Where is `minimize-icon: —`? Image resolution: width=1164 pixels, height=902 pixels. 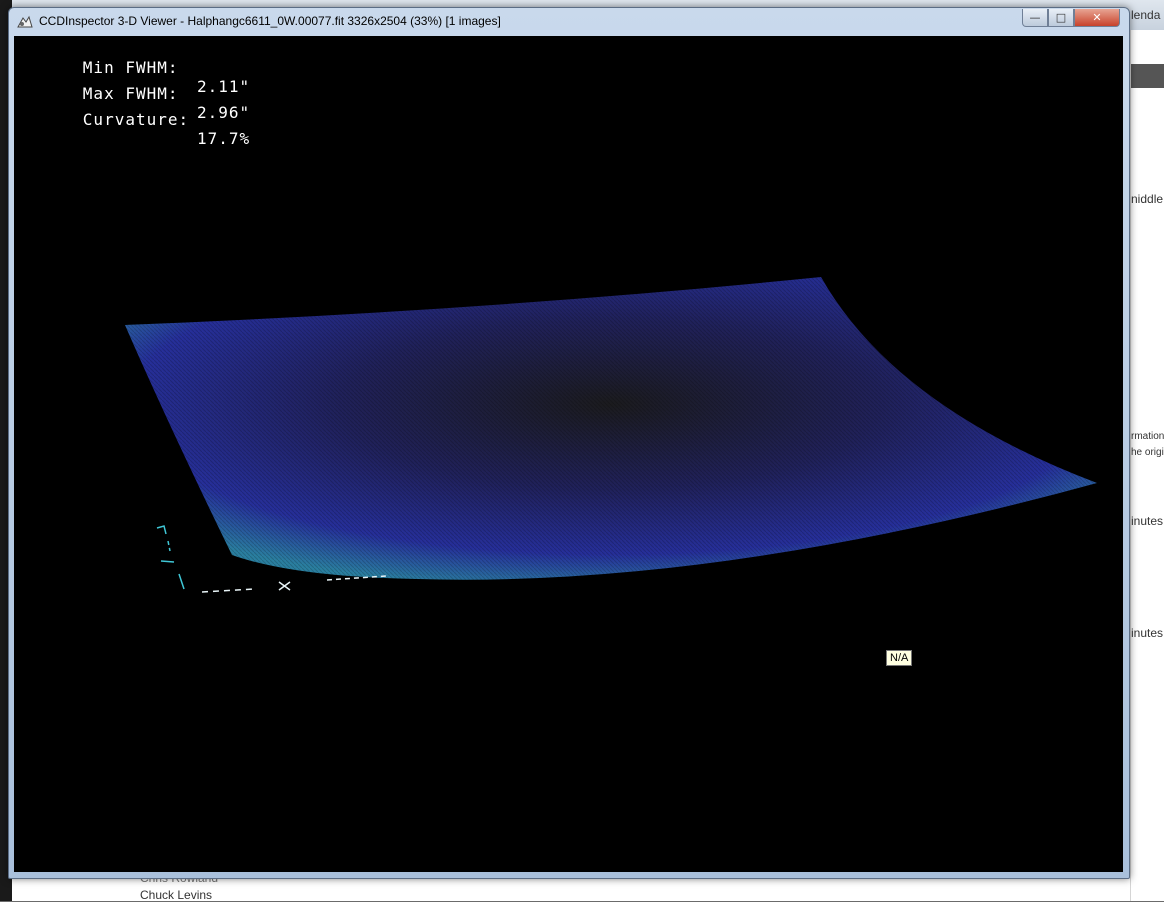
minimize-icon: — is located at coordinates (1035, 17).